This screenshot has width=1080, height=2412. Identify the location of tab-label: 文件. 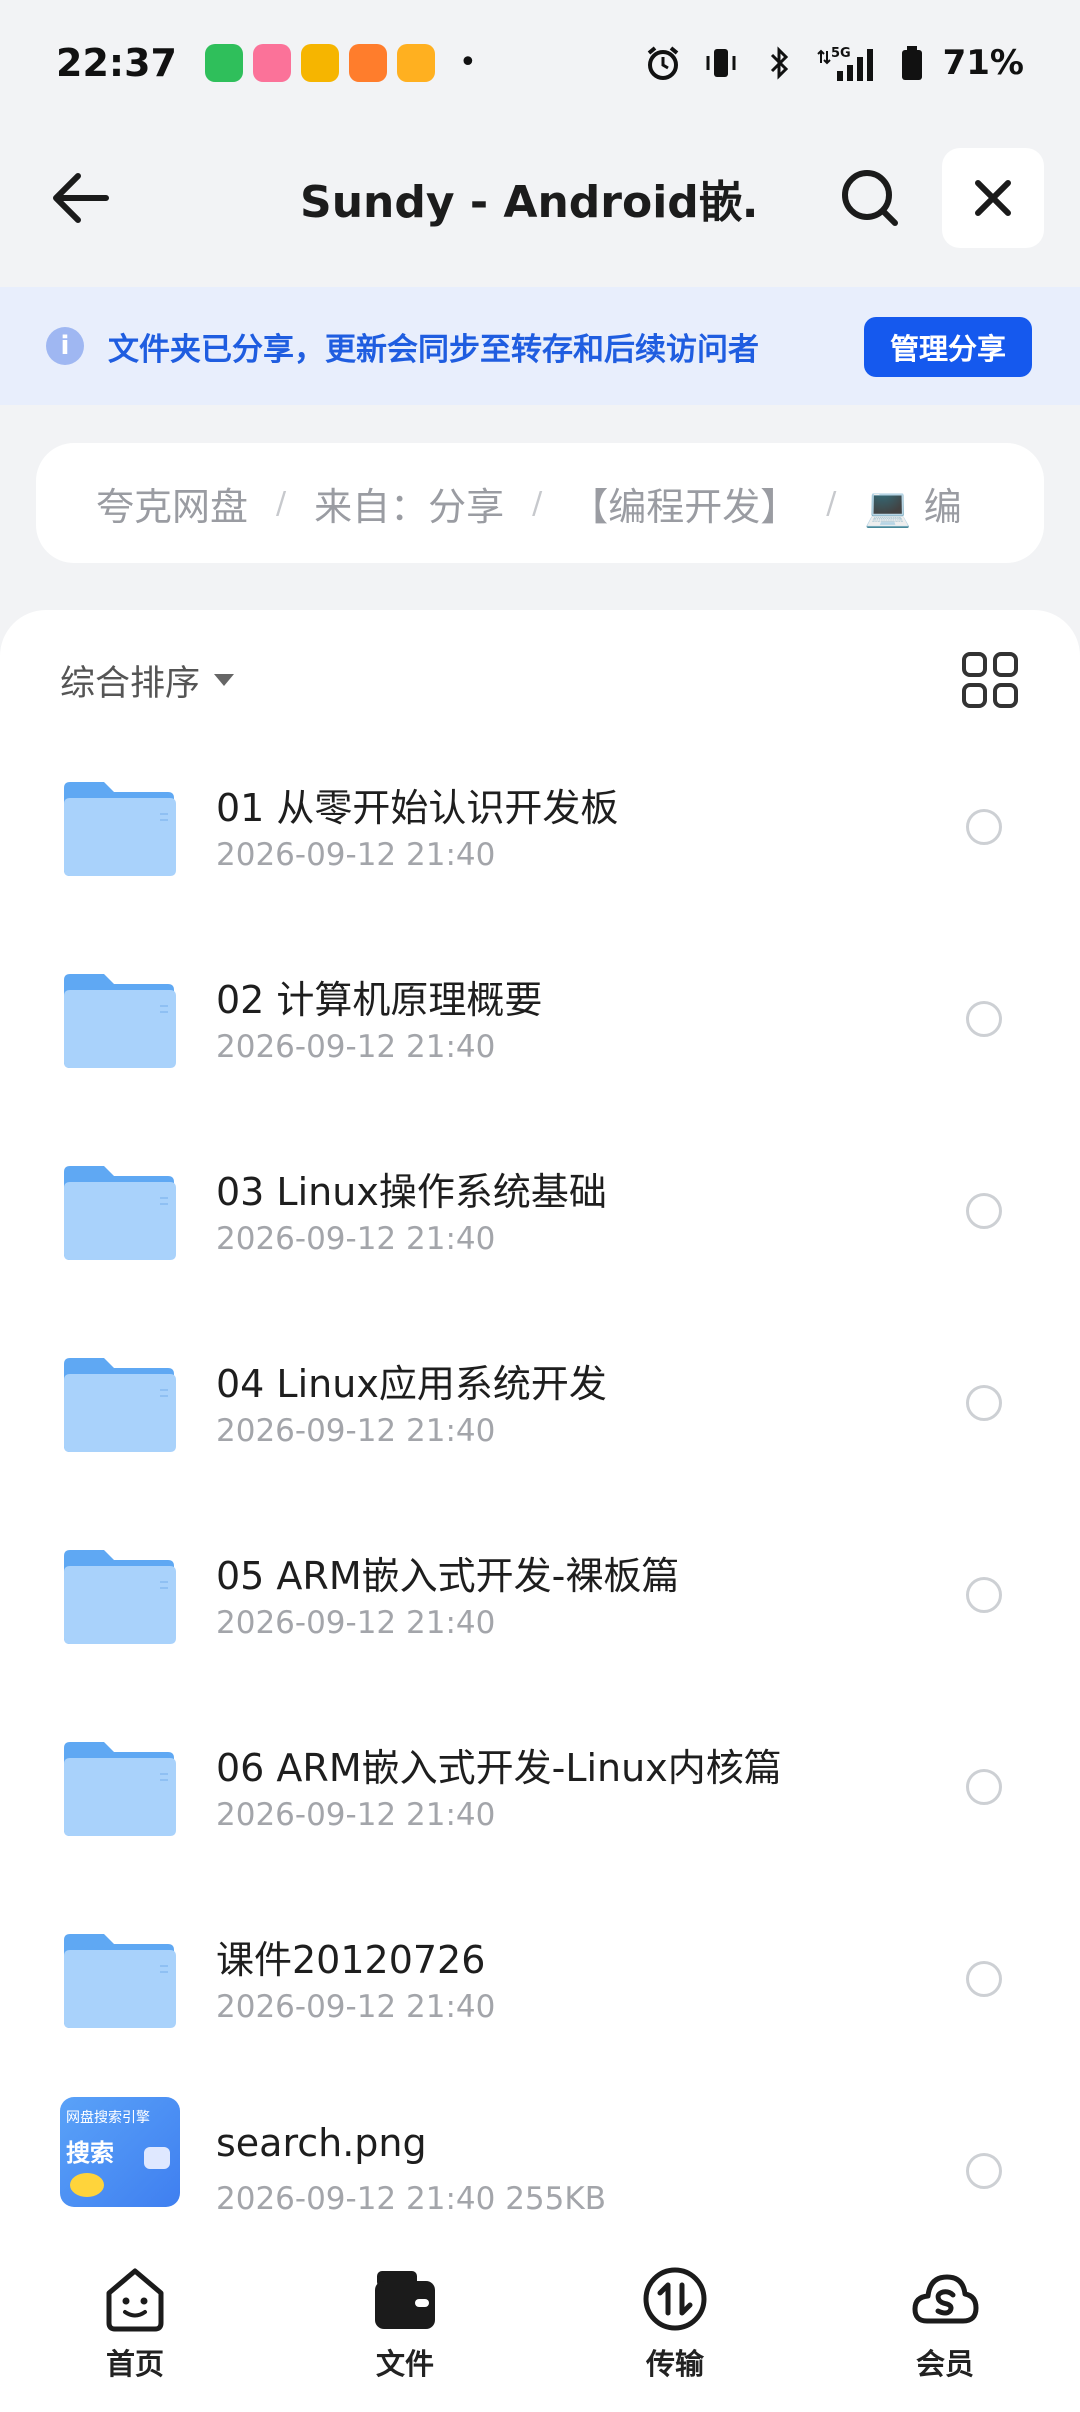
(404, 2364).